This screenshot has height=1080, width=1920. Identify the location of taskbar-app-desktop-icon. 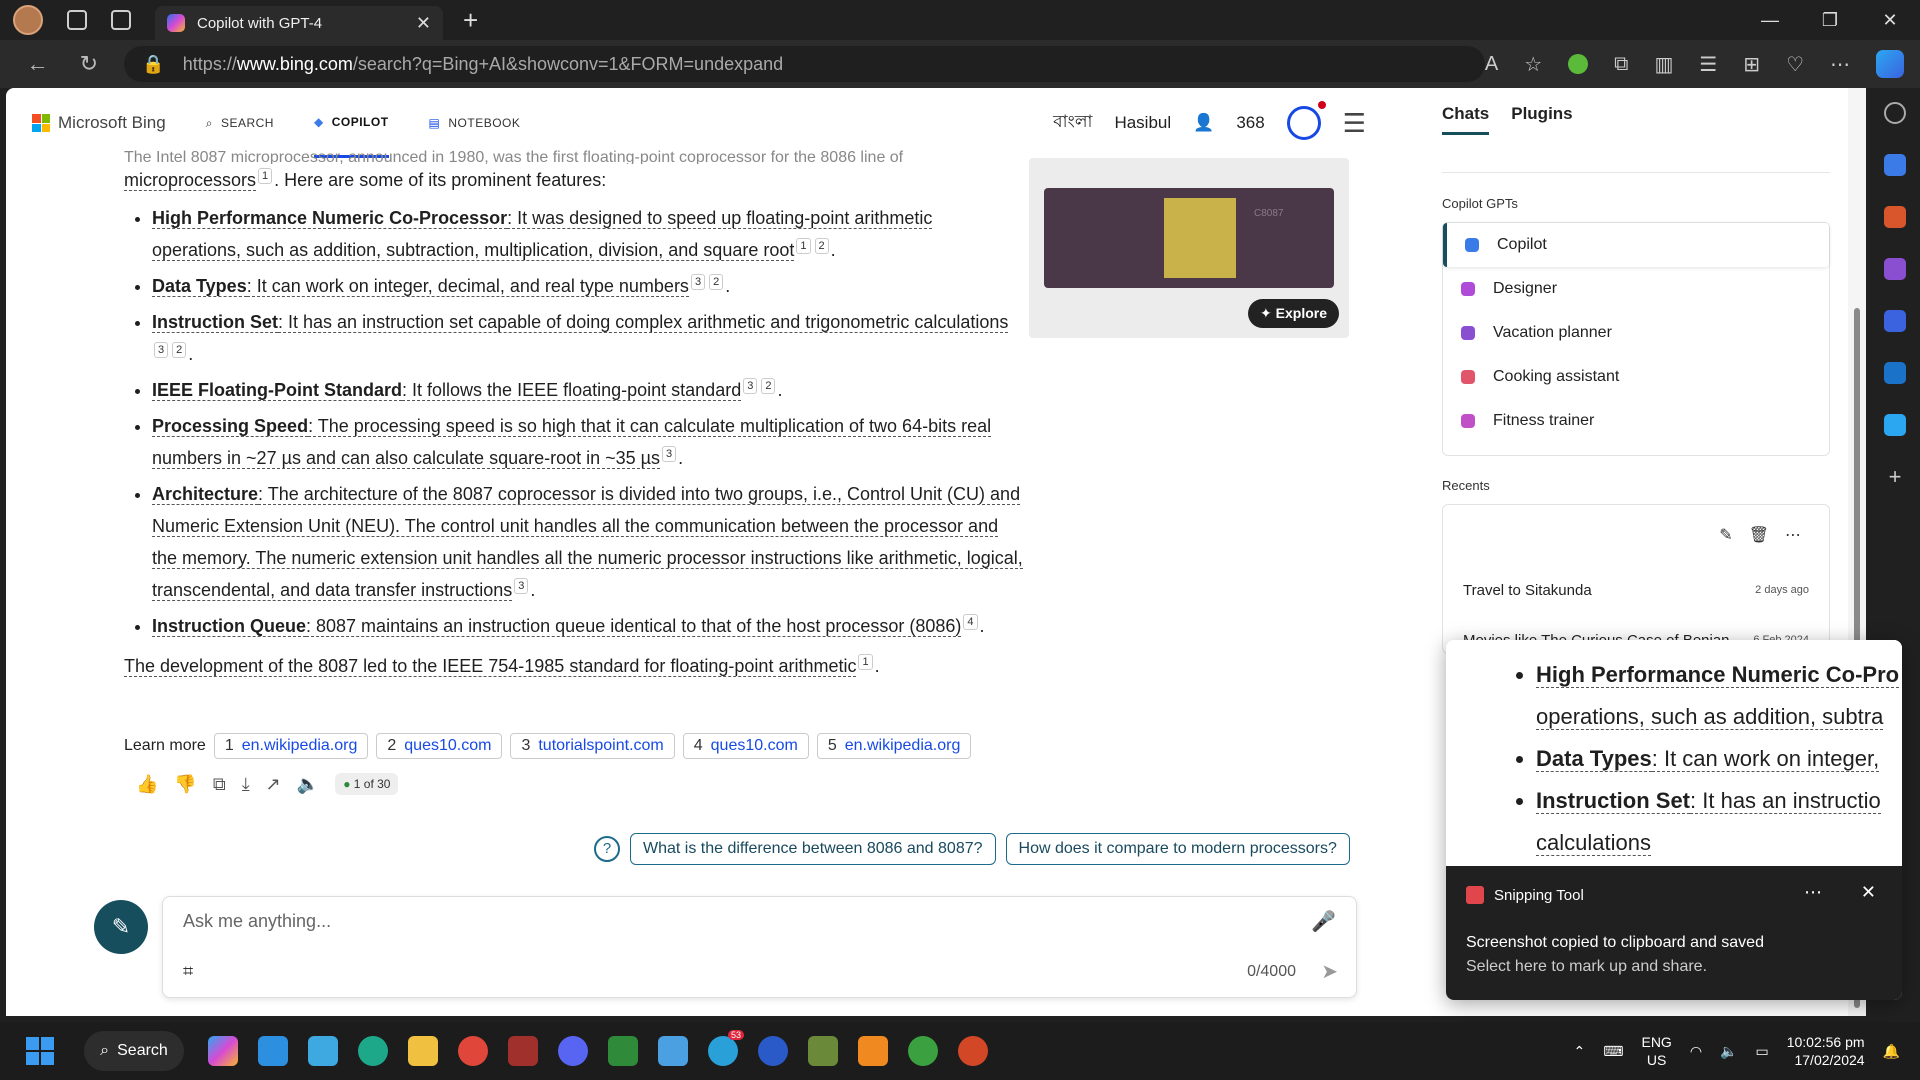
(323, 1051).